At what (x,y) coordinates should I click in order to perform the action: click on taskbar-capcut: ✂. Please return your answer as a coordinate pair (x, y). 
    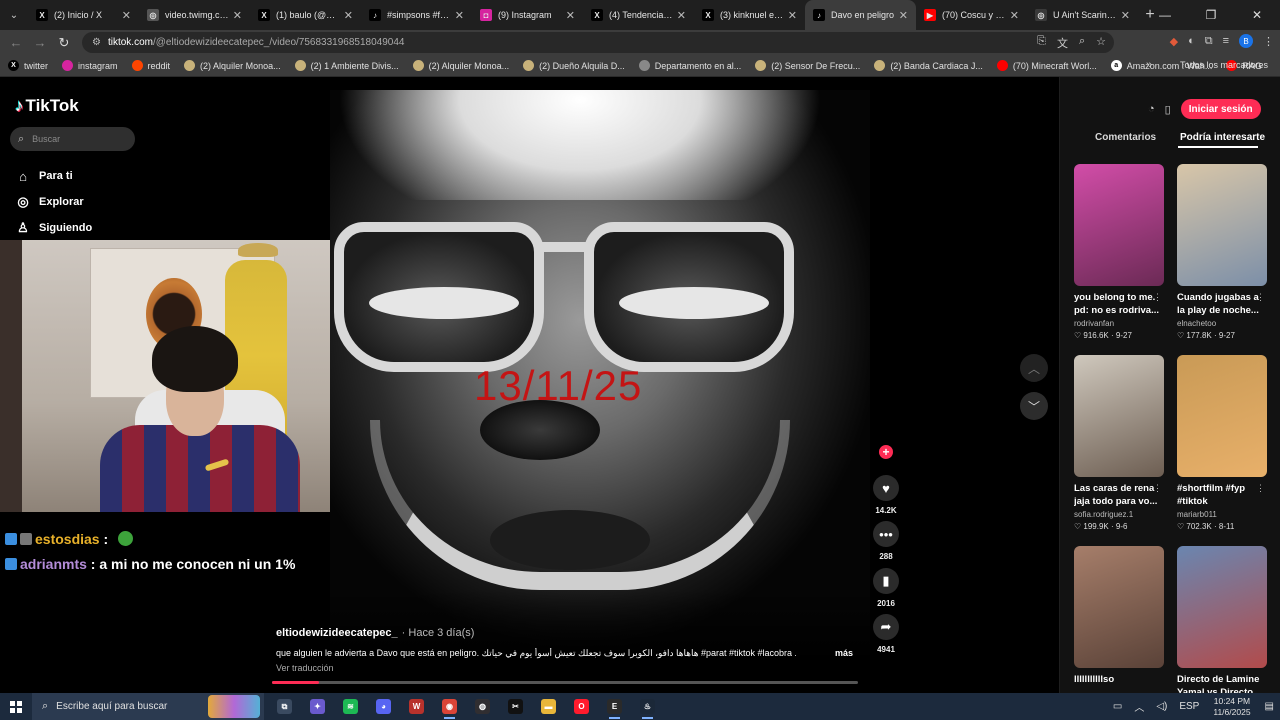
    Looking at the image, I should click on (515, 706).